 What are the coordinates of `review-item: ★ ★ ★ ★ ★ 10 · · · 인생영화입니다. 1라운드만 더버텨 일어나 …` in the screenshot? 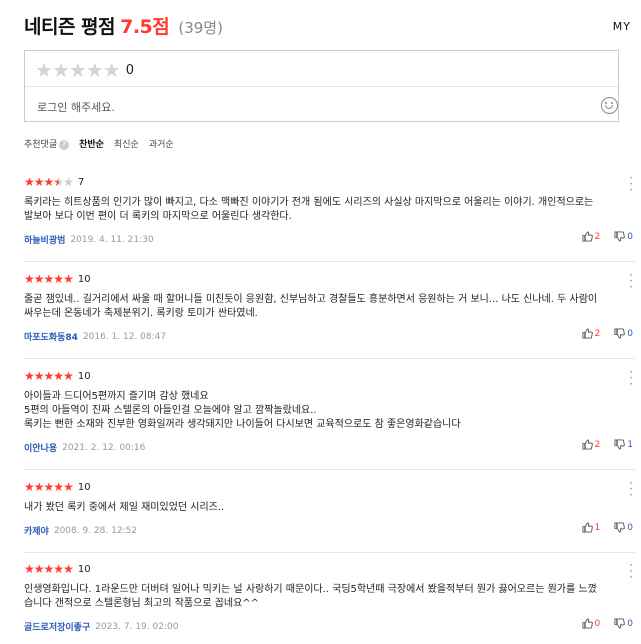 It's located at (329, 600).